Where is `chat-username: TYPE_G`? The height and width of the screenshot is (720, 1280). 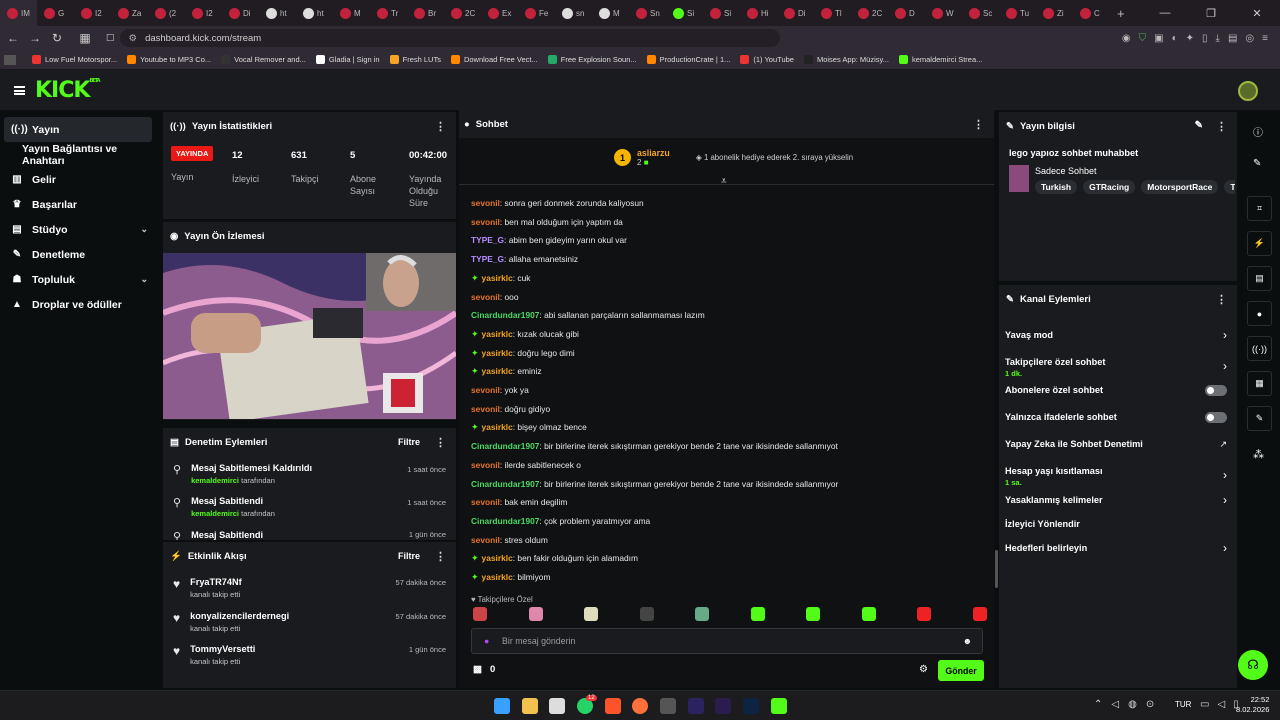
chat-username: TYPE_G is located at coordinates (487, 259).